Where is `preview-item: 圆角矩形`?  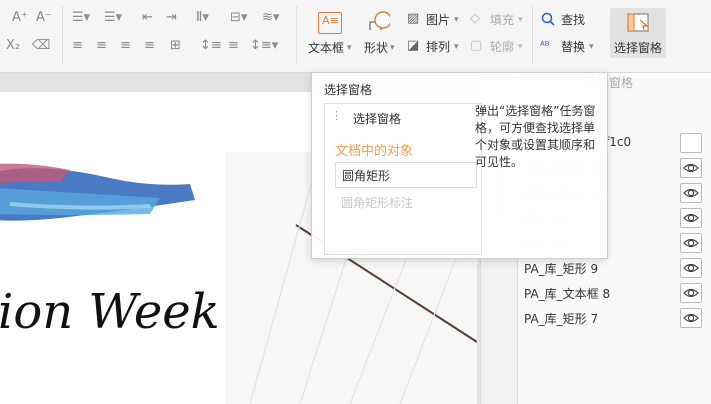
preview-item: 圆角矩形 is located at coordinates (406, 175).